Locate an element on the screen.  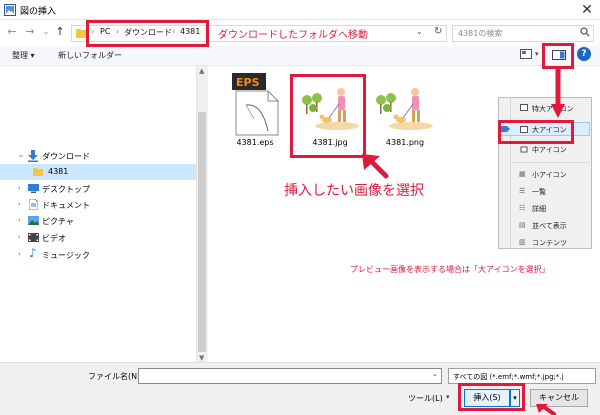
folder-icon is located at coordinates (38, 172).